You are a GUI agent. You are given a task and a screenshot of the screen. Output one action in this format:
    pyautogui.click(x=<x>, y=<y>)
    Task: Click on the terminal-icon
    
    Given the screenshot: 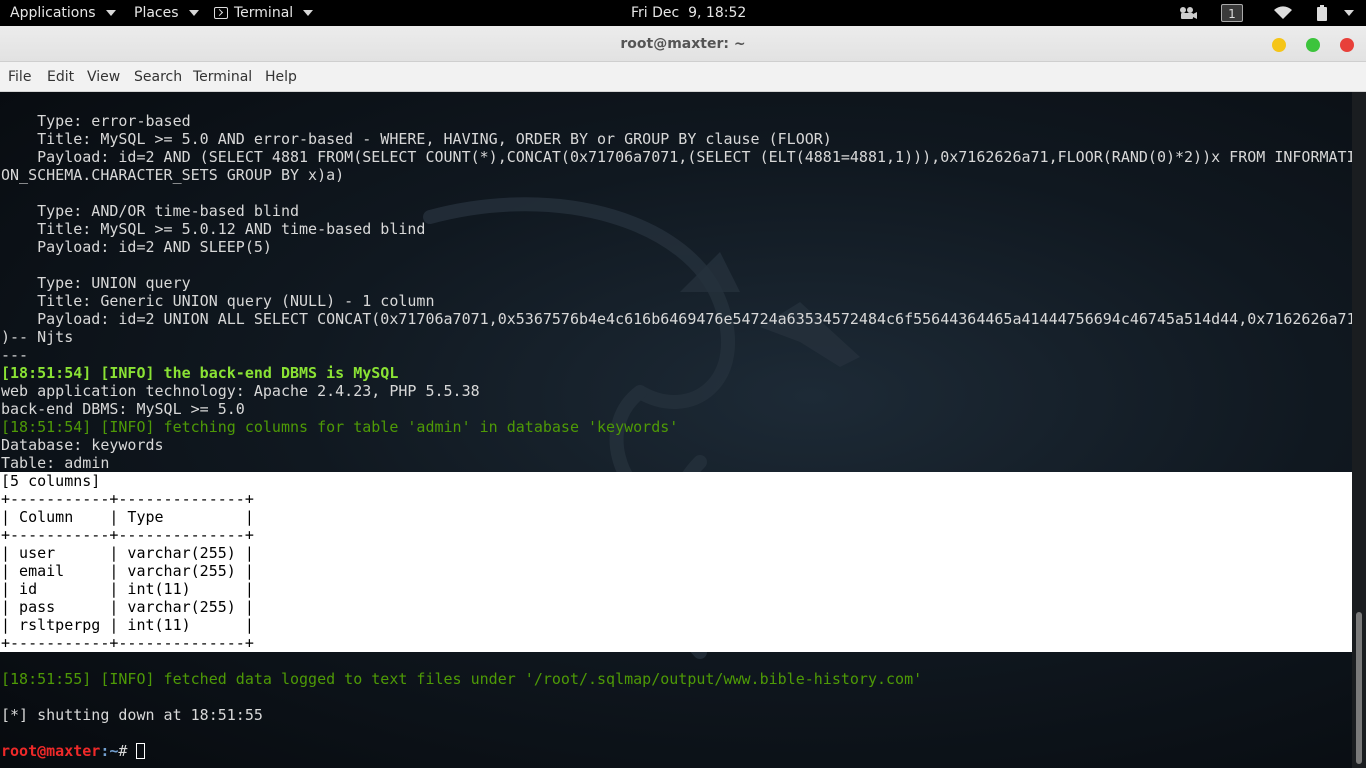 What is the action you would take?
    pyautogui.click(x=221, y=13)
    